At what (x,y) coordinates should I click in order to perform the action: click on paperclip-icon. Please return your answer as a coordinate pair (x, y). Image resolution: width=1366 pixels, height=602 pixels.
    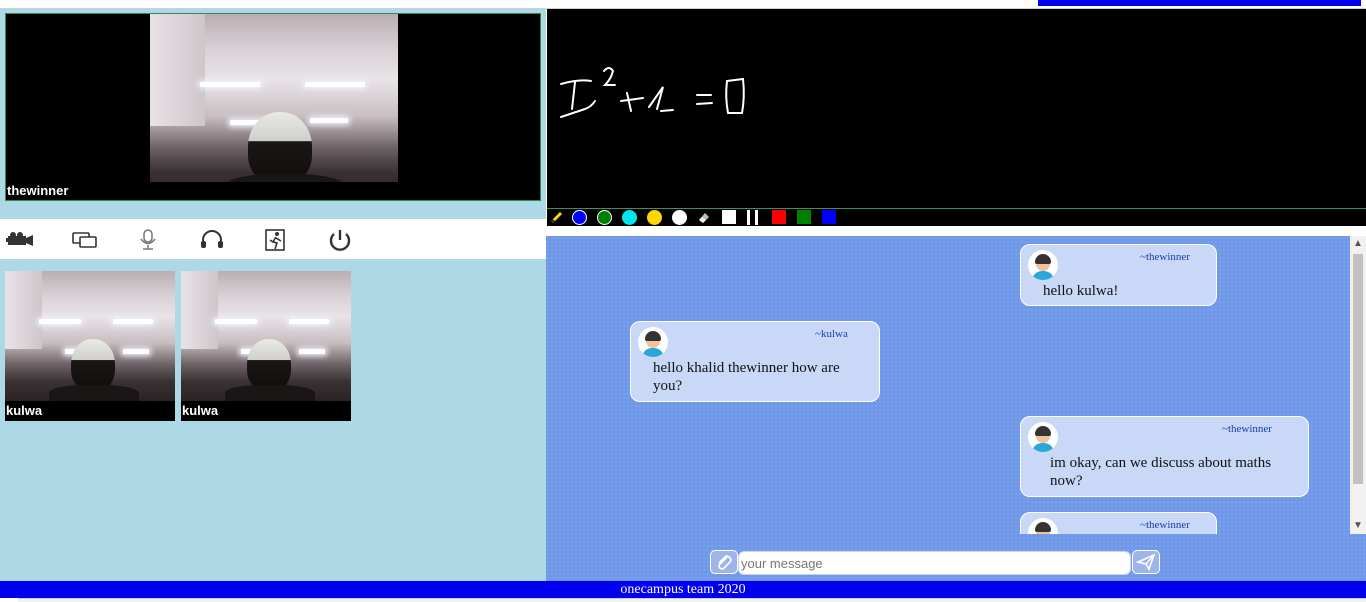
    Looking at the image, I should click on (725, 562).